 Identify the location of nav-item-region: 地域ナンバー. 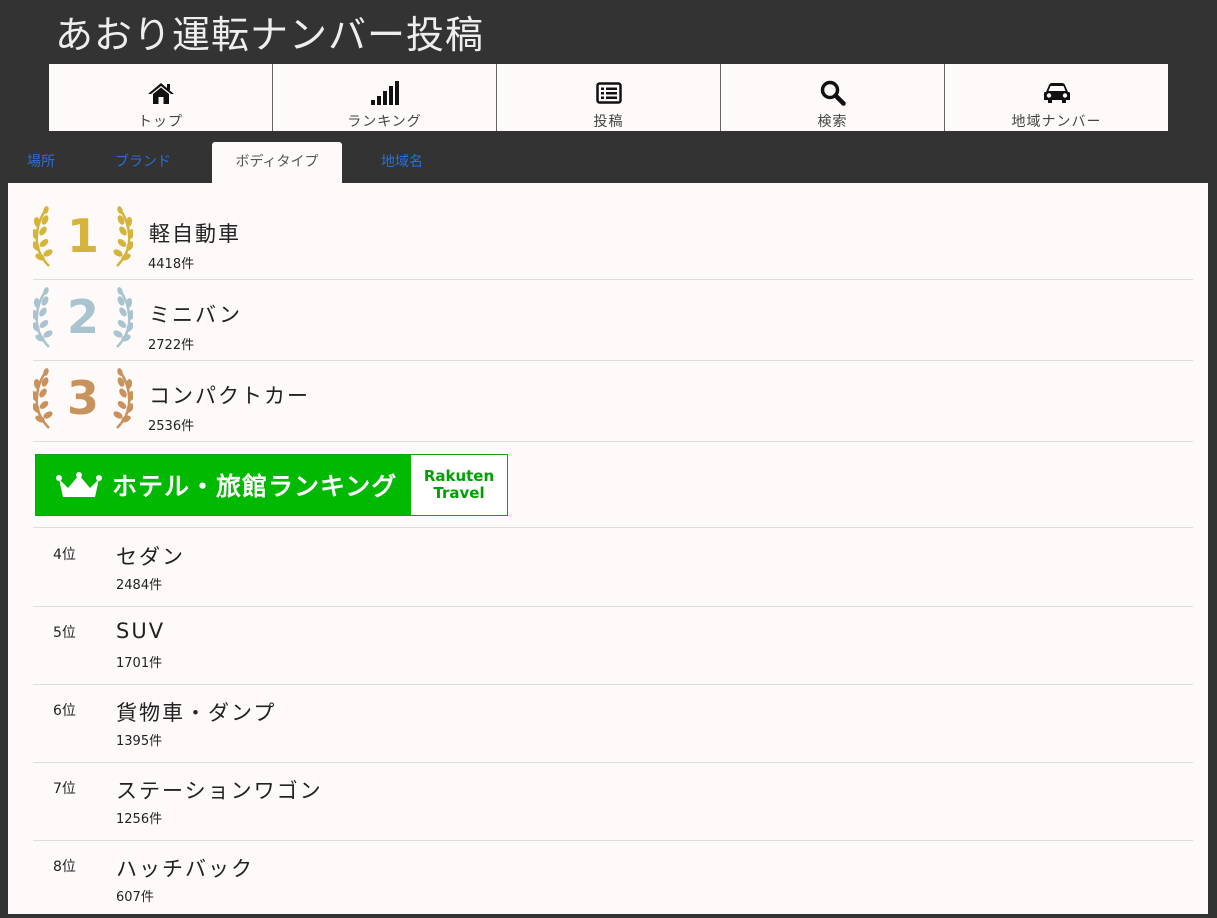
(1056, 97).